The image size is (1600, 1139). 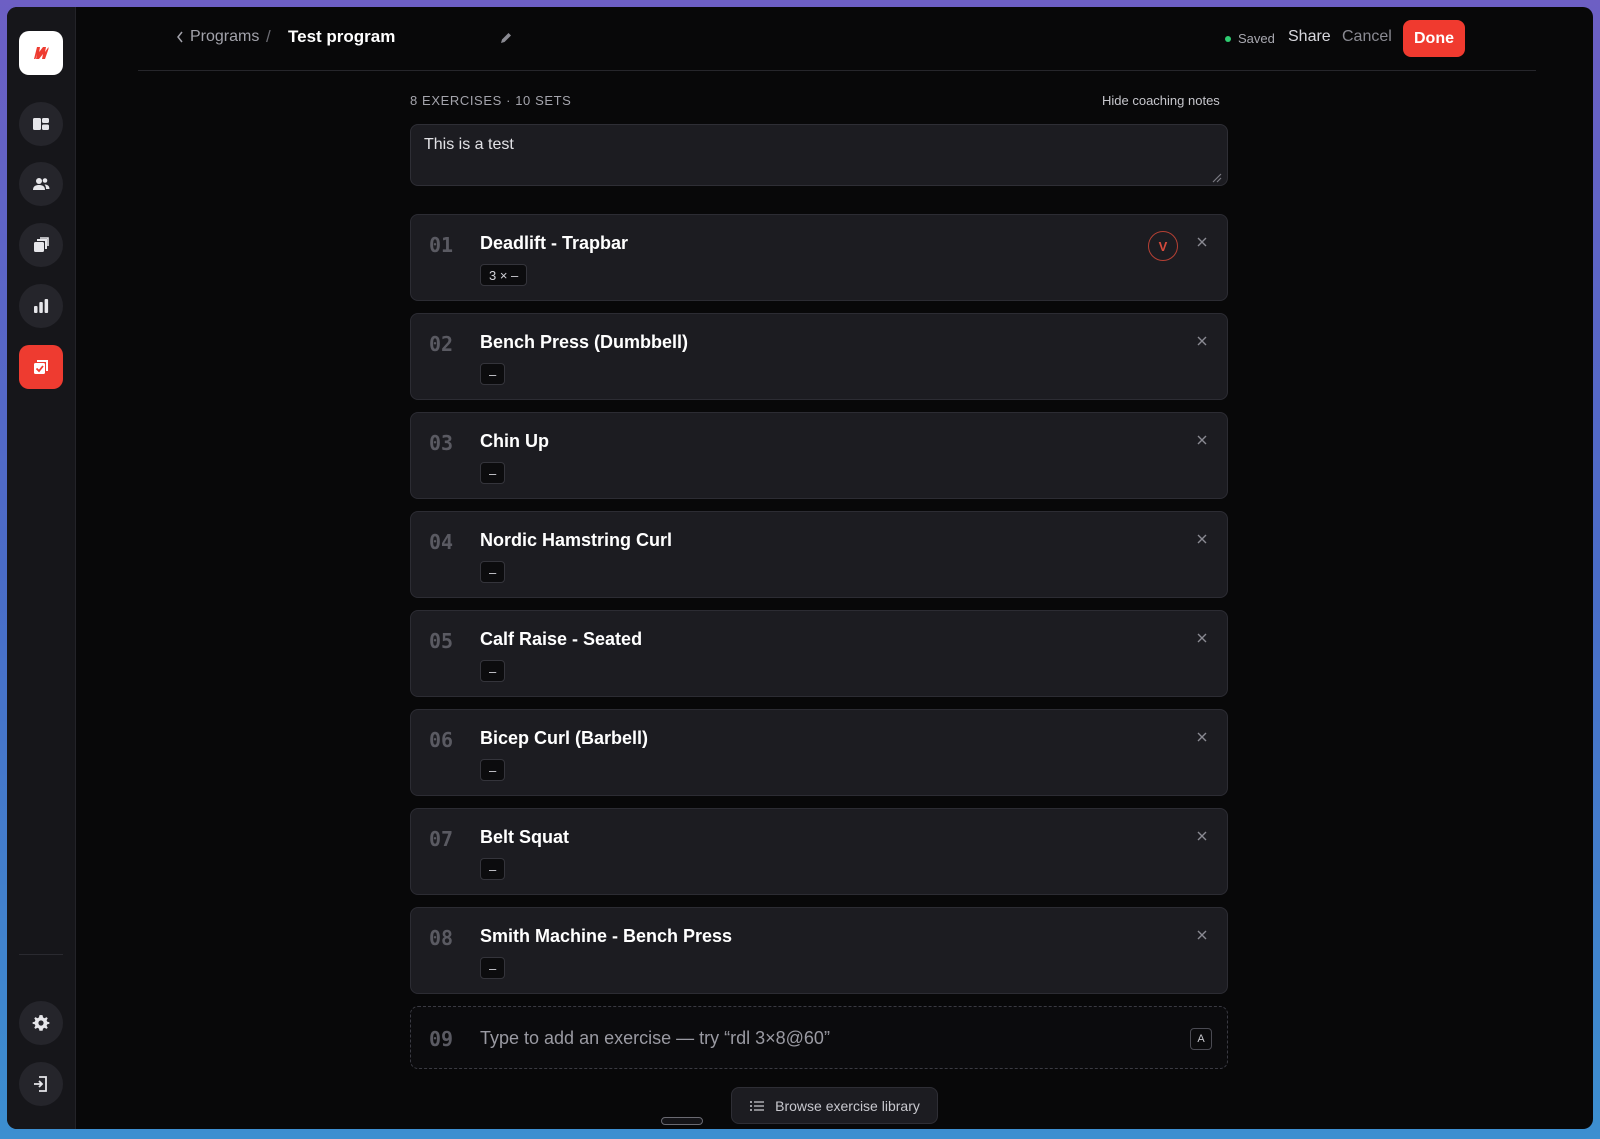 What do you see at coordinates (524, 837) in the screenshot?
I see `exercise-name: Belt Squat` at bounding box center [524, 837].